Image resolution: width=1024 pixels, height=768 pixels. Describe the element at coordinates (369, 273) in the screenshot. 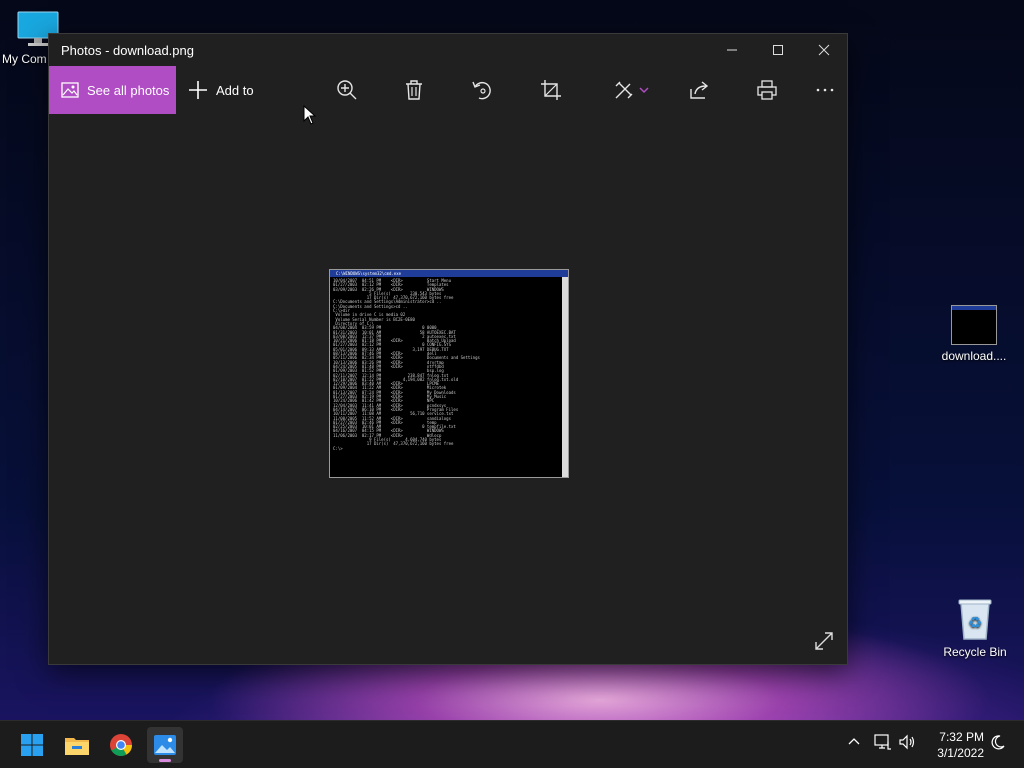

I see `cmd-title: C:\WINDOWS\system32\cmd.exe` at that location.